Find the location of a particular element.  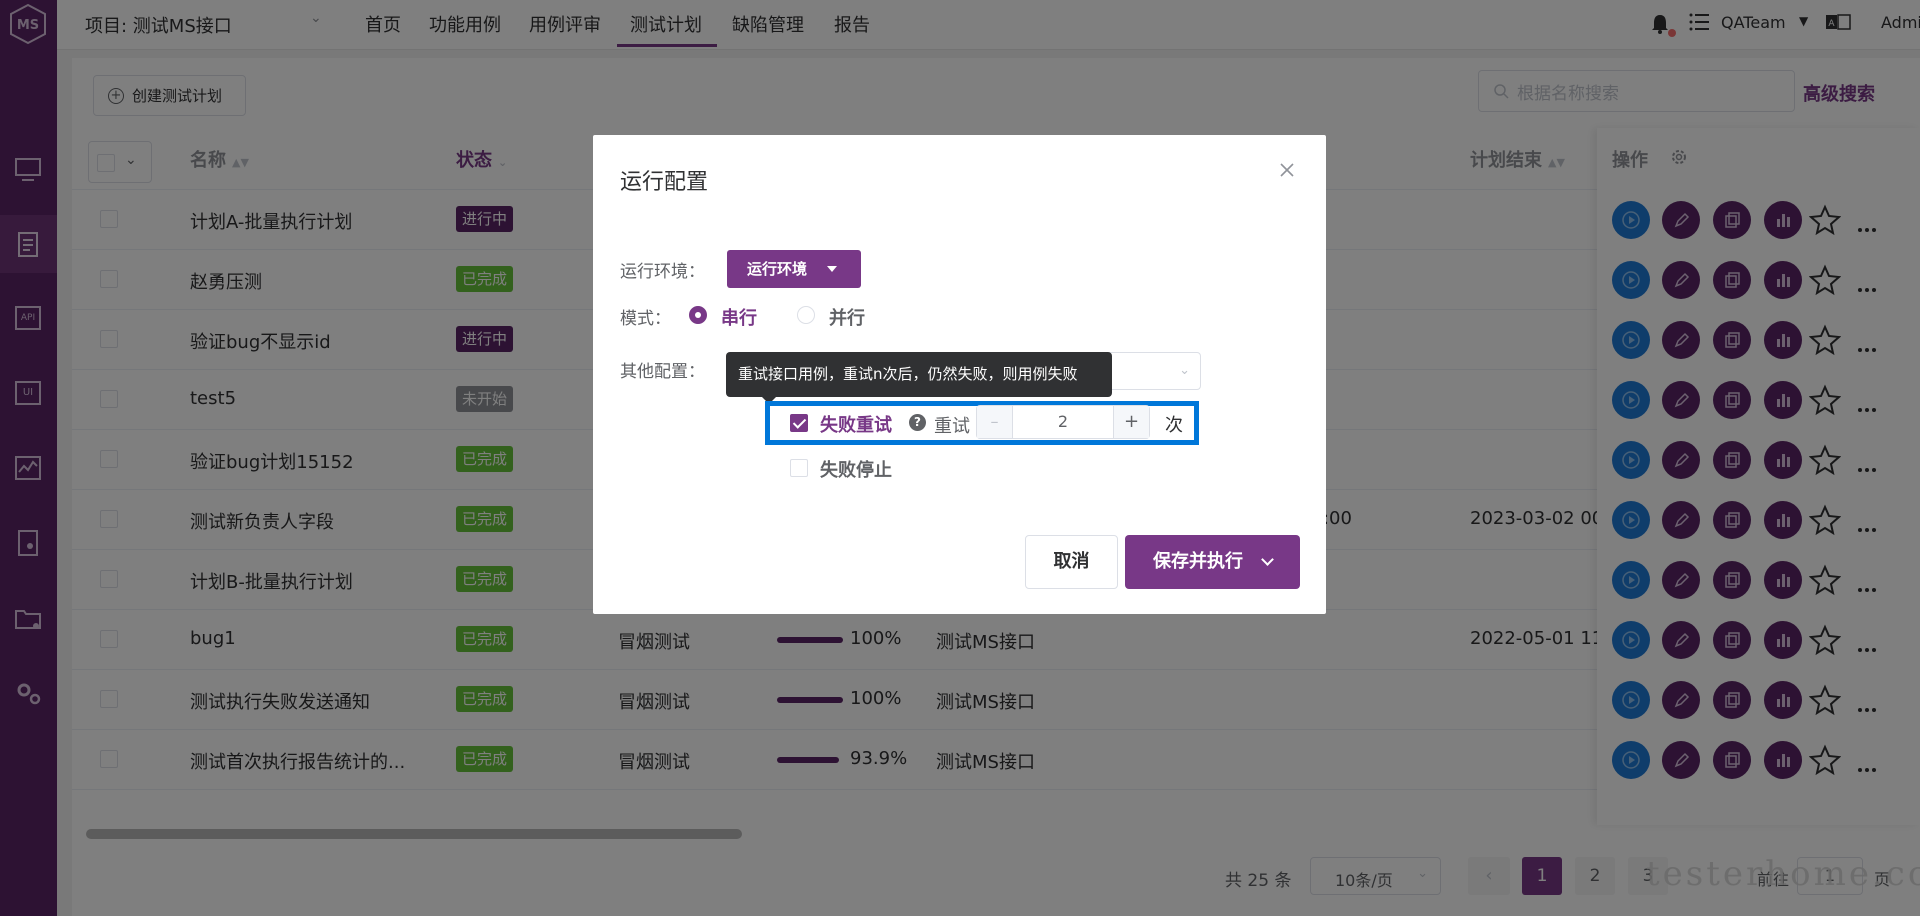

save-and-run-button: 保存并执行 is located at coordinates (1212, 562).